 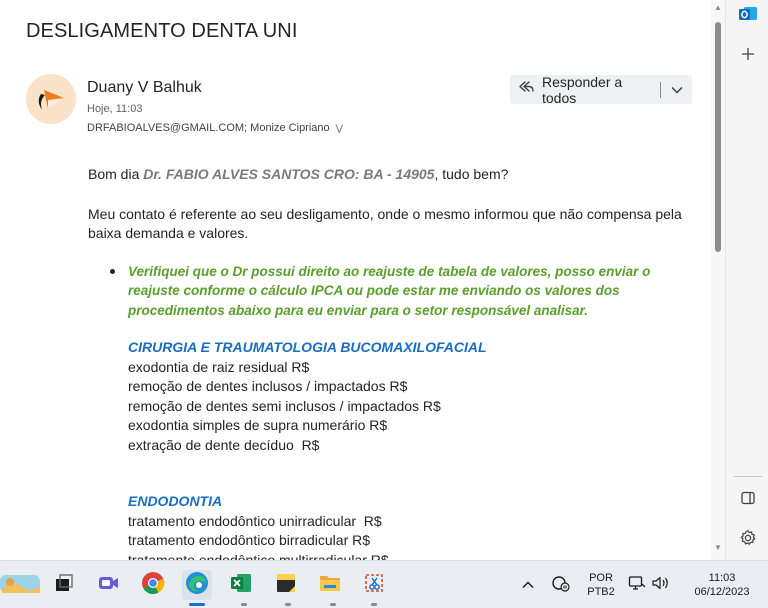 I want to click on reply-all-label: Responder a todos, so click(x=582, y=89).